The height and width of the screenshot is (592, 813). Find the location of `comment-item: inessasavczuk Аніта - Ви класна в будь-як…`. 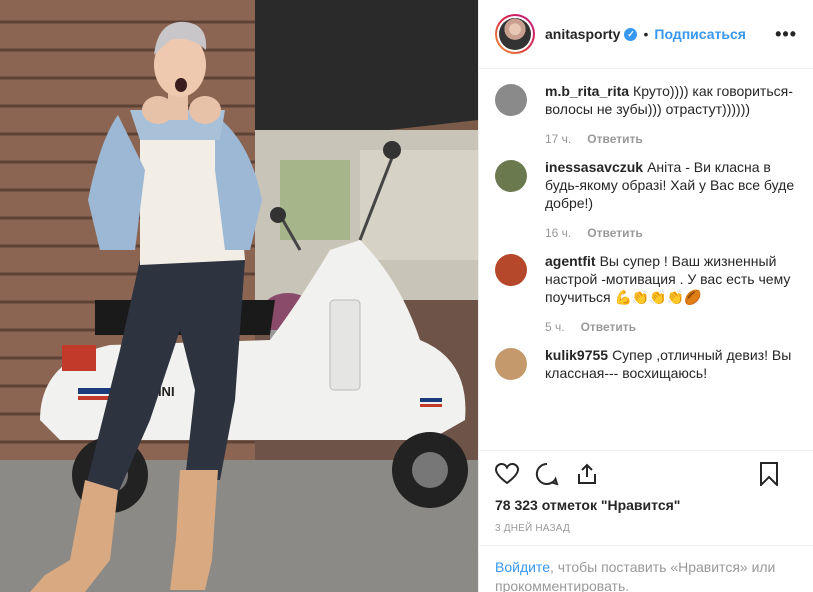

comment-item: inessasavczuk Аніта - Ви класна в будь-як… is located at coordinates (646, 199).